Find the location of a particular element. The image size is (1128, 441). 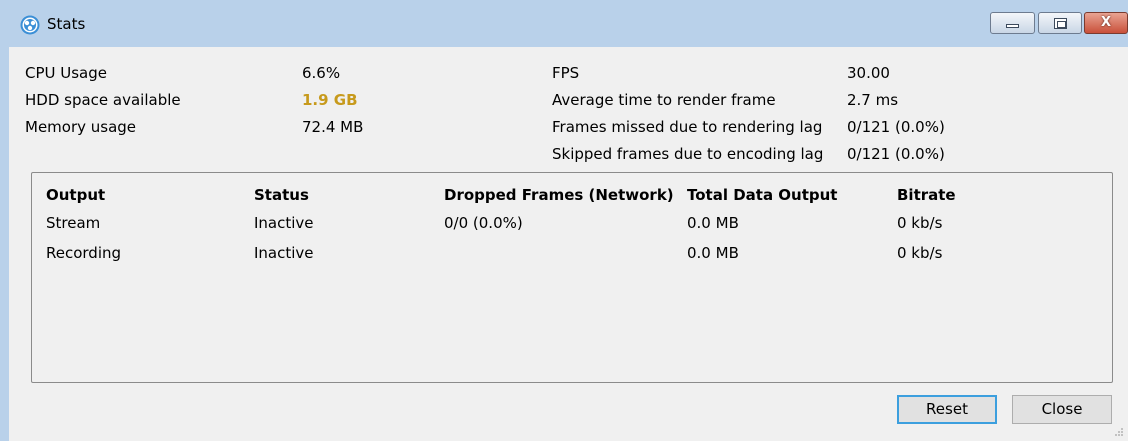

stream-dropped-cell: 0/0 (0.0%) is located at coordinates (483, 223).